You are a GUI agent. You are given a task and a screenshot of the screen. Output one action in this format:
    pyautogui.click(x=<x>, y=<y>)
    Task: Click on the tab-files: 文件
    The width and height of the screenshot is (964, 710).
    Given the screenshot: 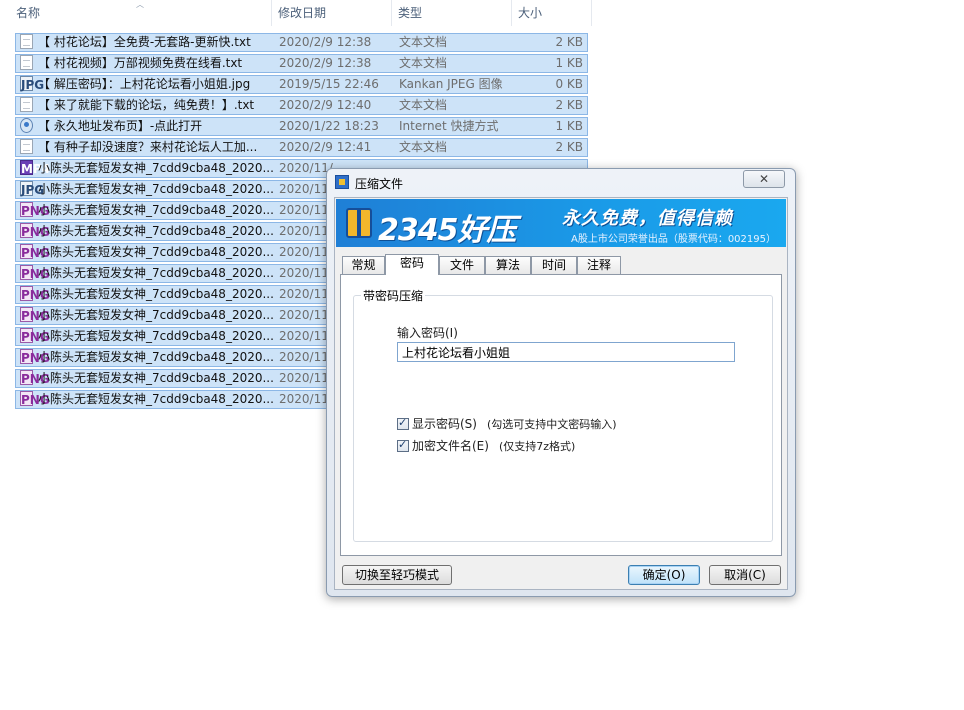 What is the action you would take?
    pyautogui.click(x=462, y=265)
    